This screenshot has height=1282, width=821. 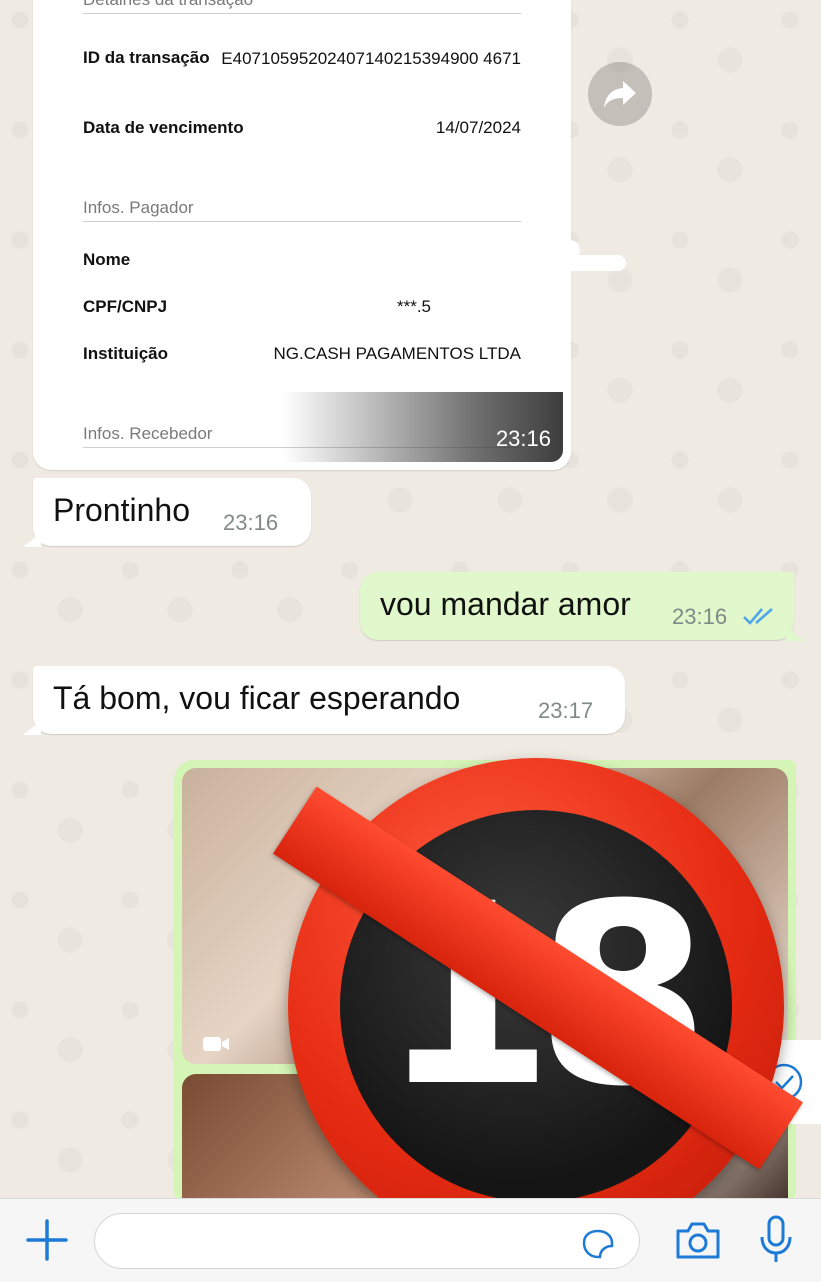 What do you see at coordinates (566, 710) in the screenshot?
I see `message-time: 23:17` at bounding box center [566, 710].